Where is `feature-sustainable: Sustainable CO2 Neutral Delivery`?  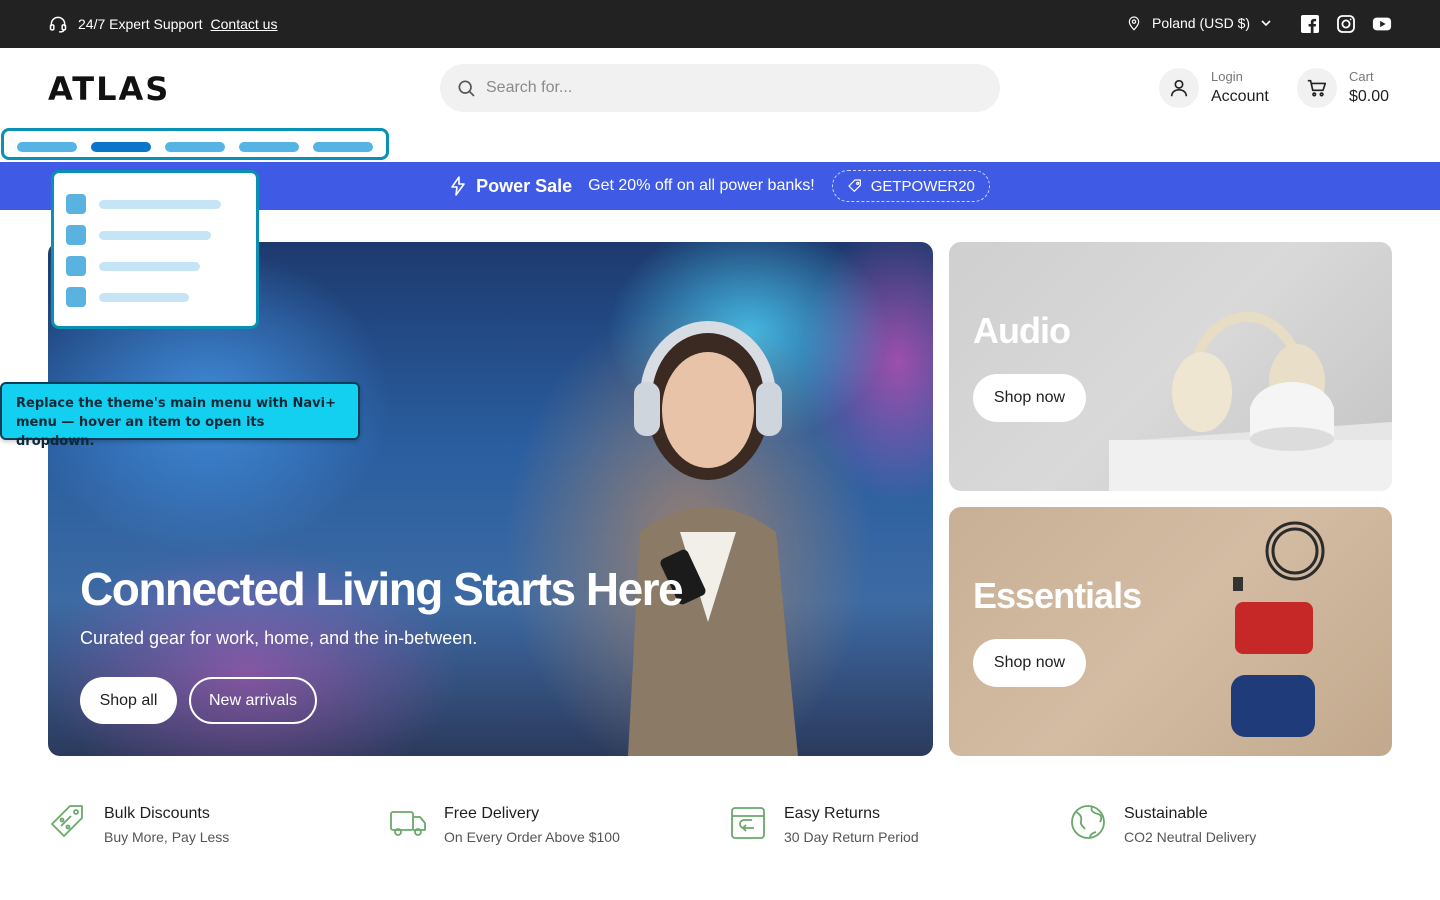
feature-sustainable: Sustainable CO2 Neutral Delivery is located at coordinates (1162, 823).